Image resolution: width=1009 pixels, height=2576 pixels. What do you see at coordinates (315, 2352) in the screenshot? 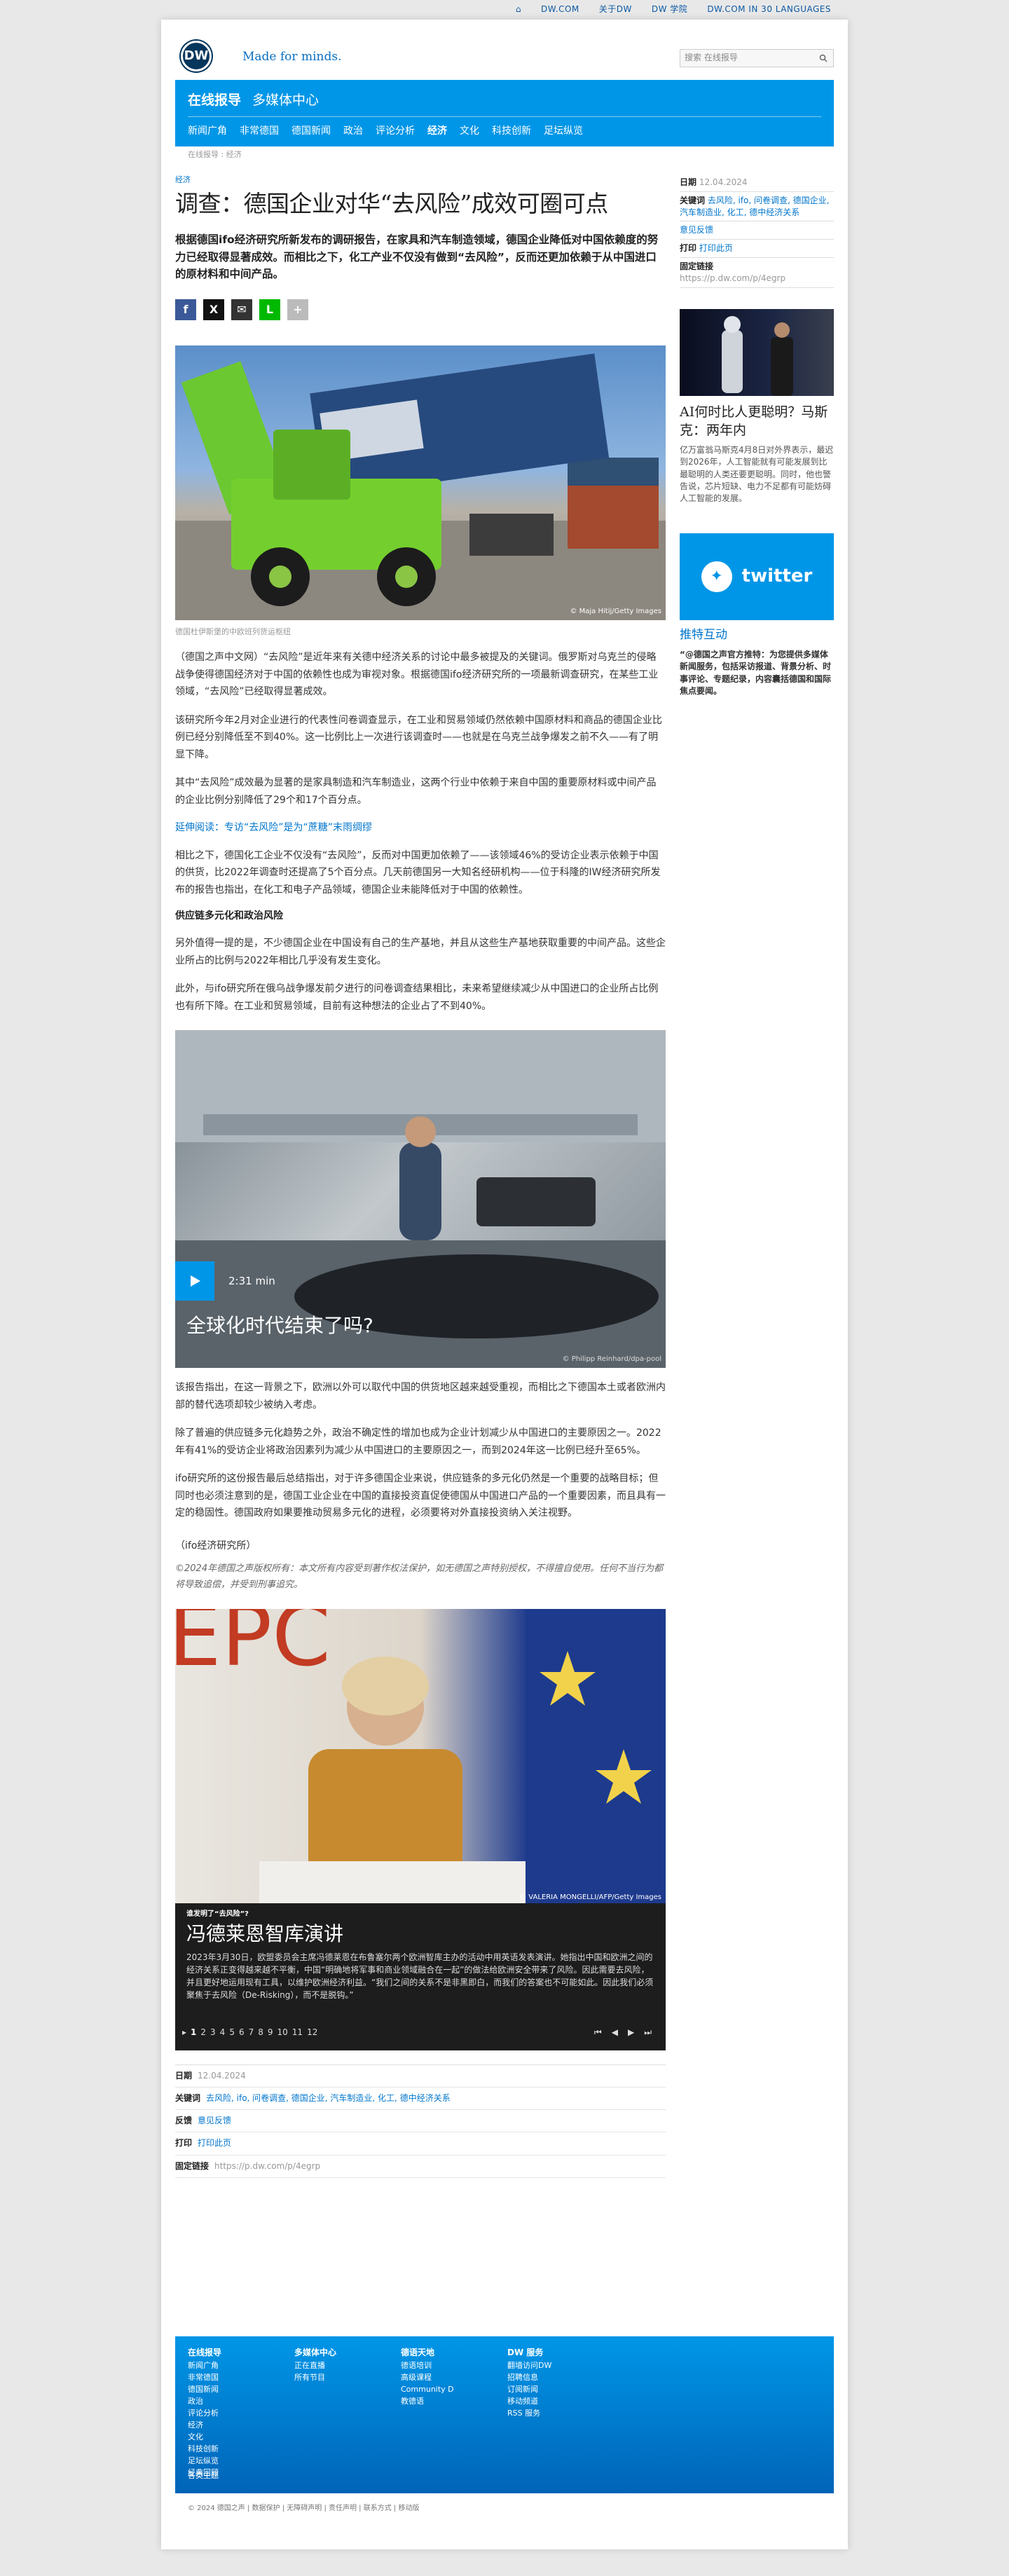
I see `footer-col-title: 多媒体中心` at bounding box center [315, 2352].